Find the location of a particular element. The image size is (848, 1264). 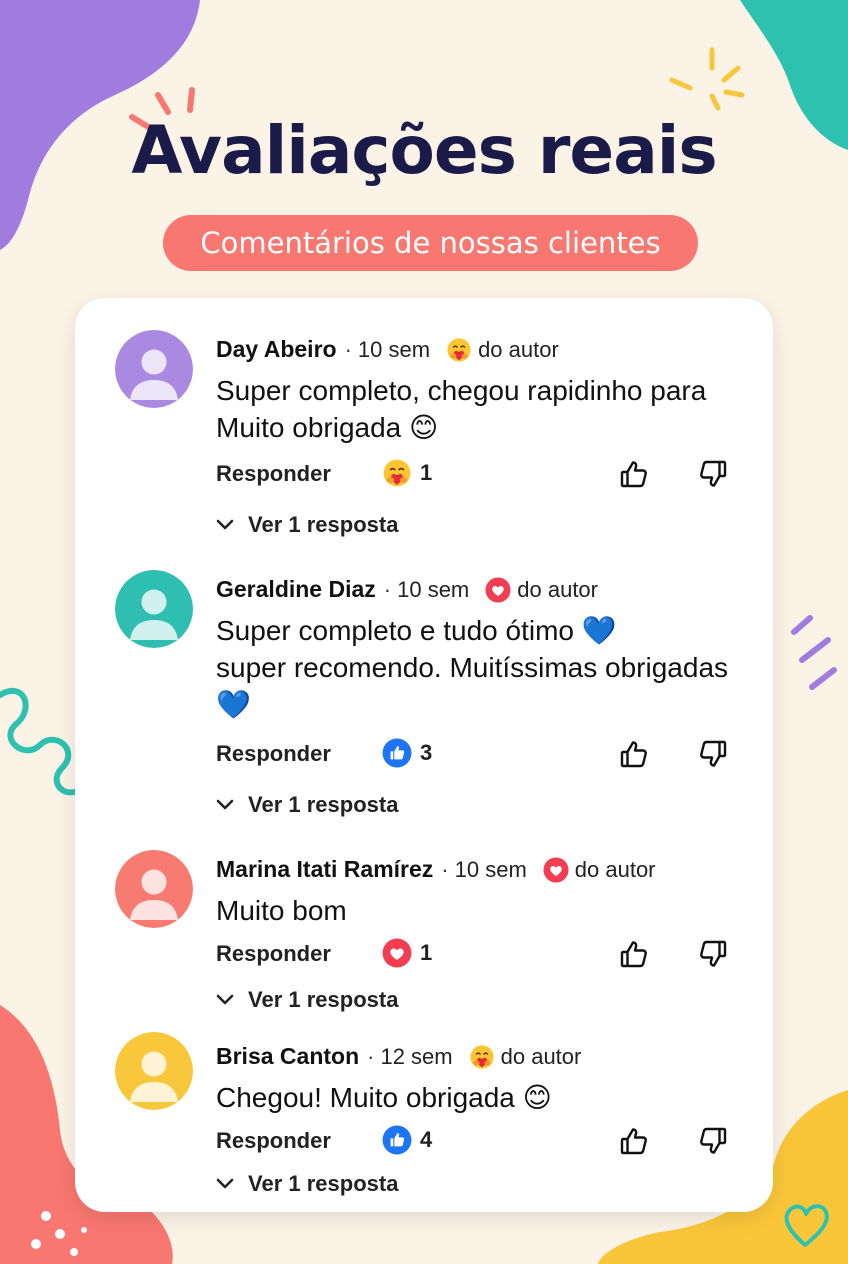

comment-text: Chegou! Muito obrigada 😊 is located at coordinates (486, 1097).